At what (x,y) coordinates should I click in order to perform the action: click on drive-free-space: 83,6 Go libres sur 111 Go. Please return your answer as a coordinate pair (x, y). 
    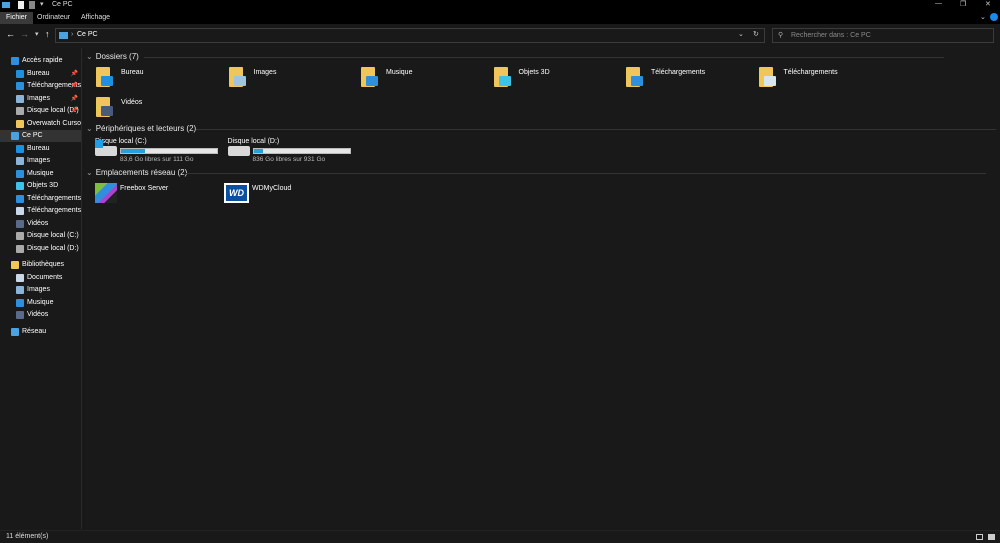
    Looking at the image, I should click on (157, 159).